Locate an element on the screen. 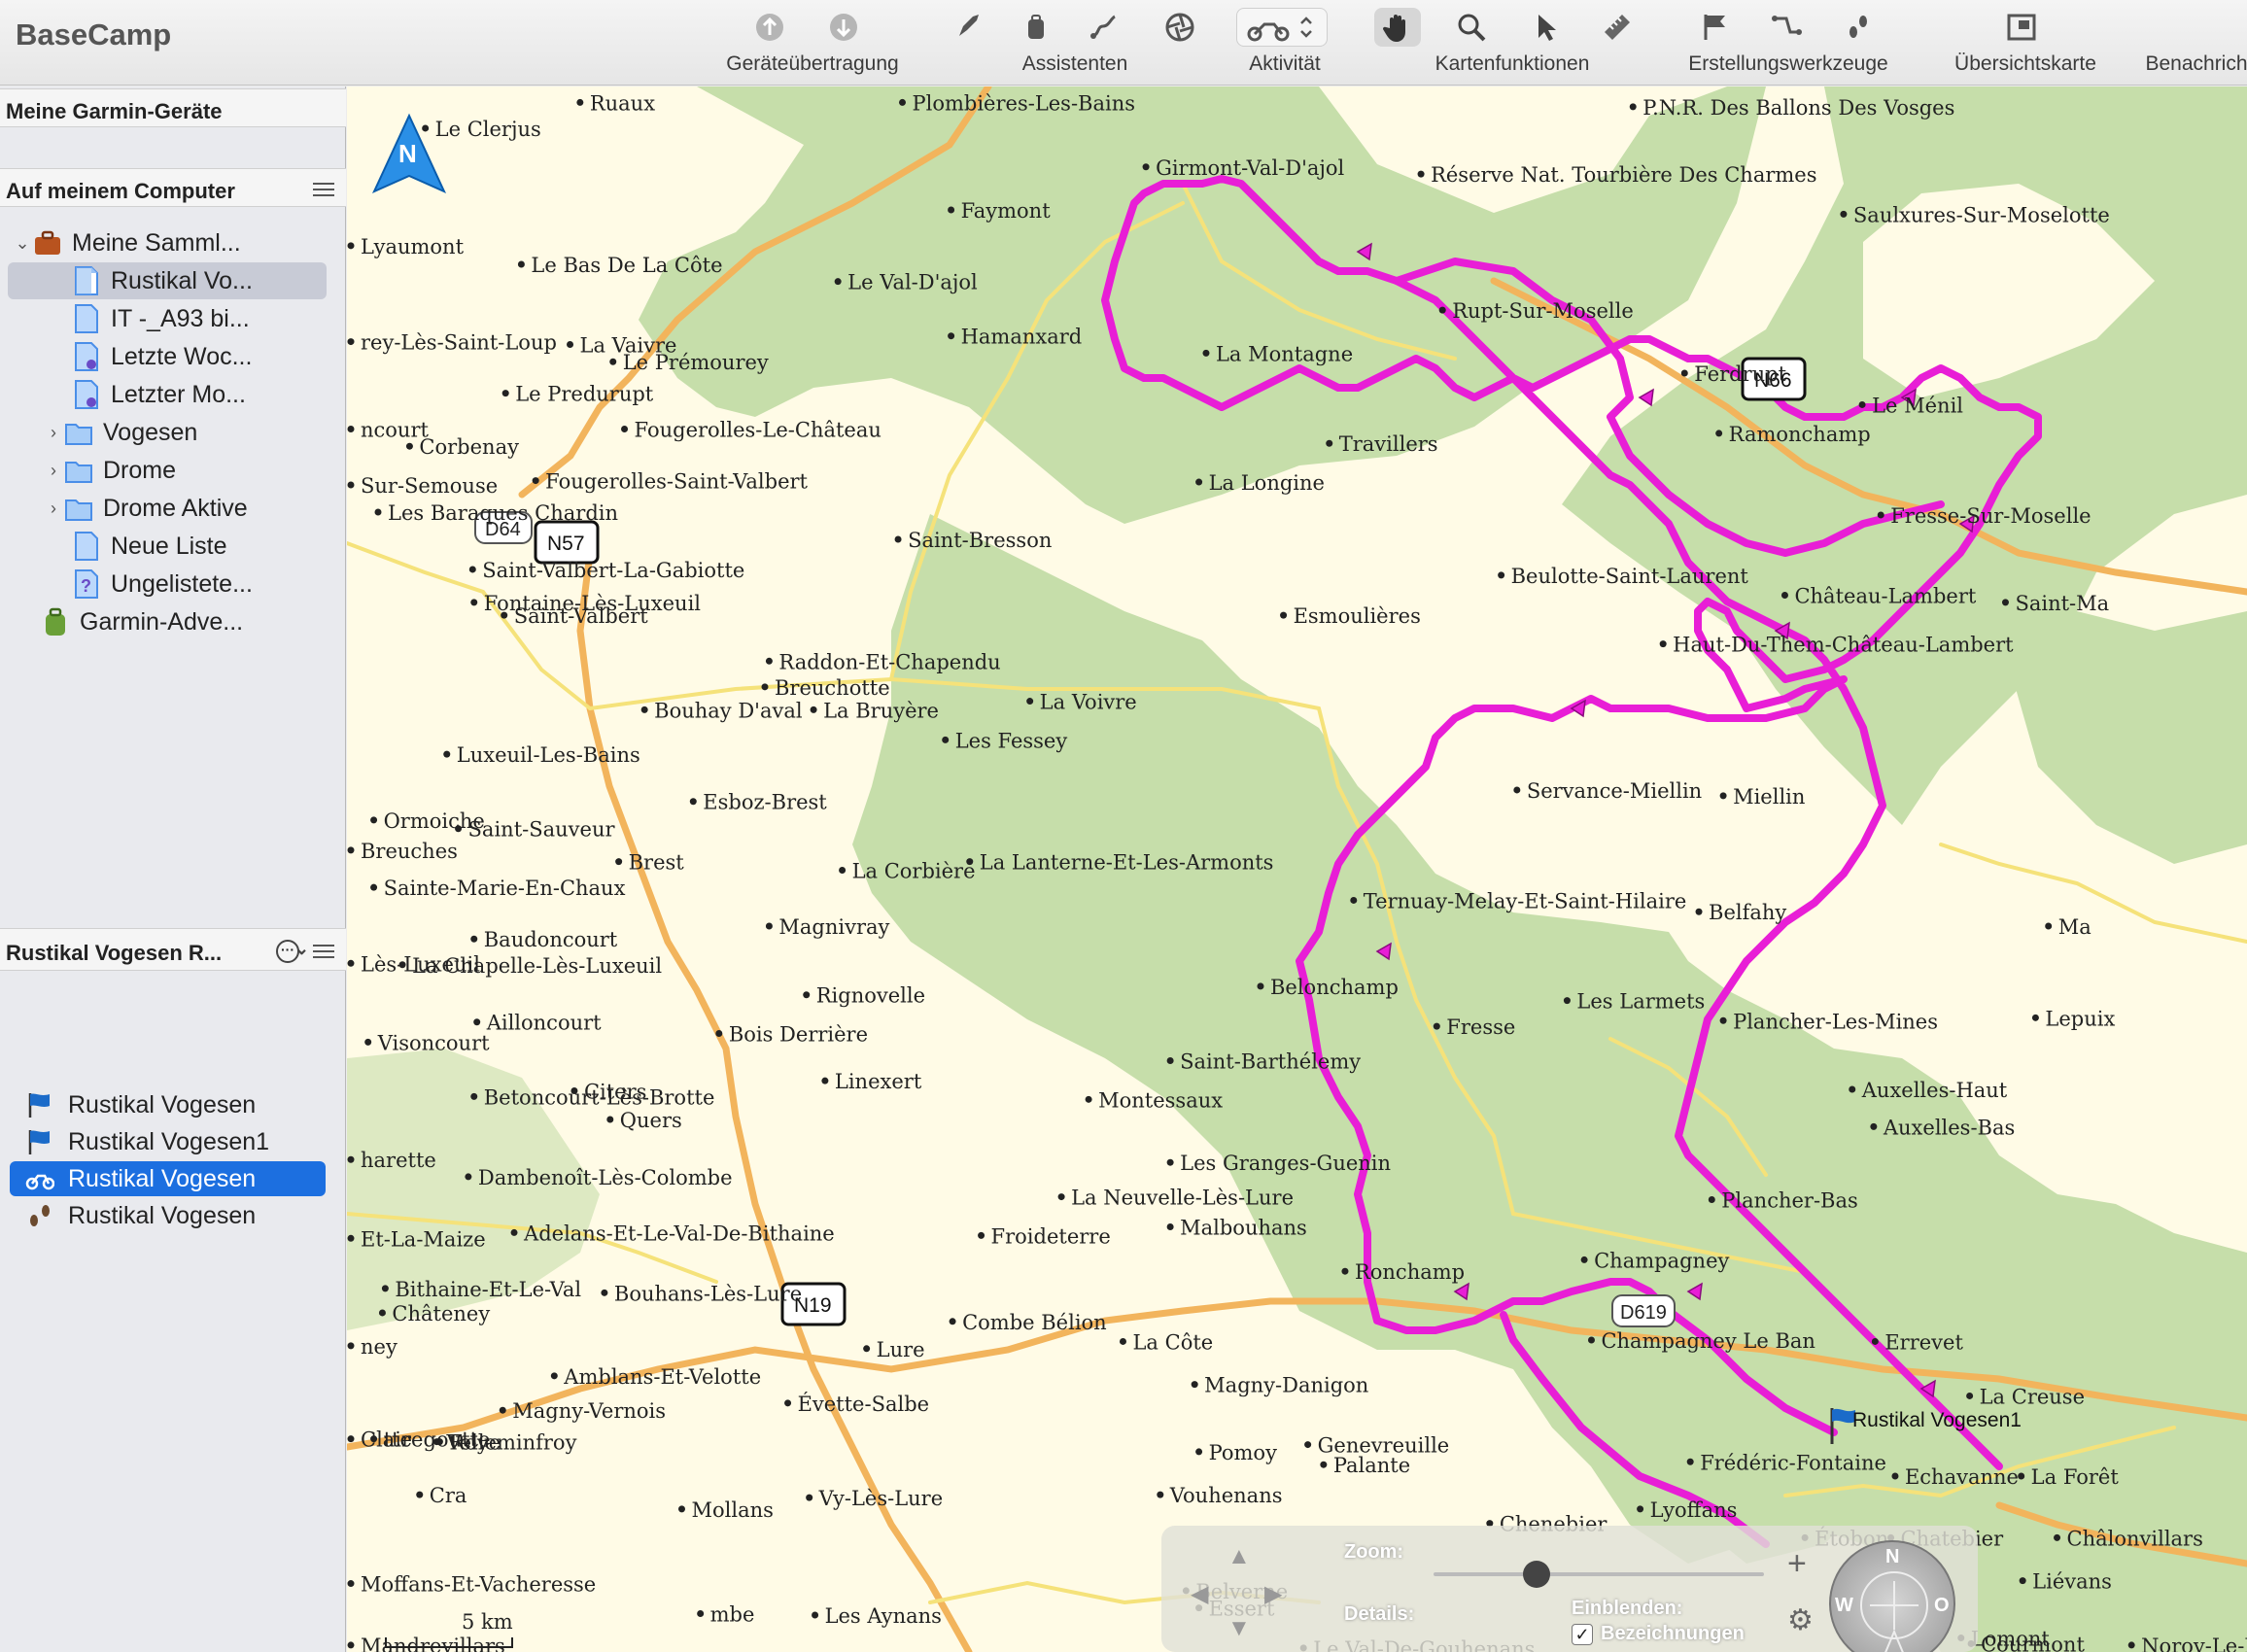 The width and height of the screenshot is (2247, 1652). place-label: Magny-Vernois is located at coordinates (589, 1411).